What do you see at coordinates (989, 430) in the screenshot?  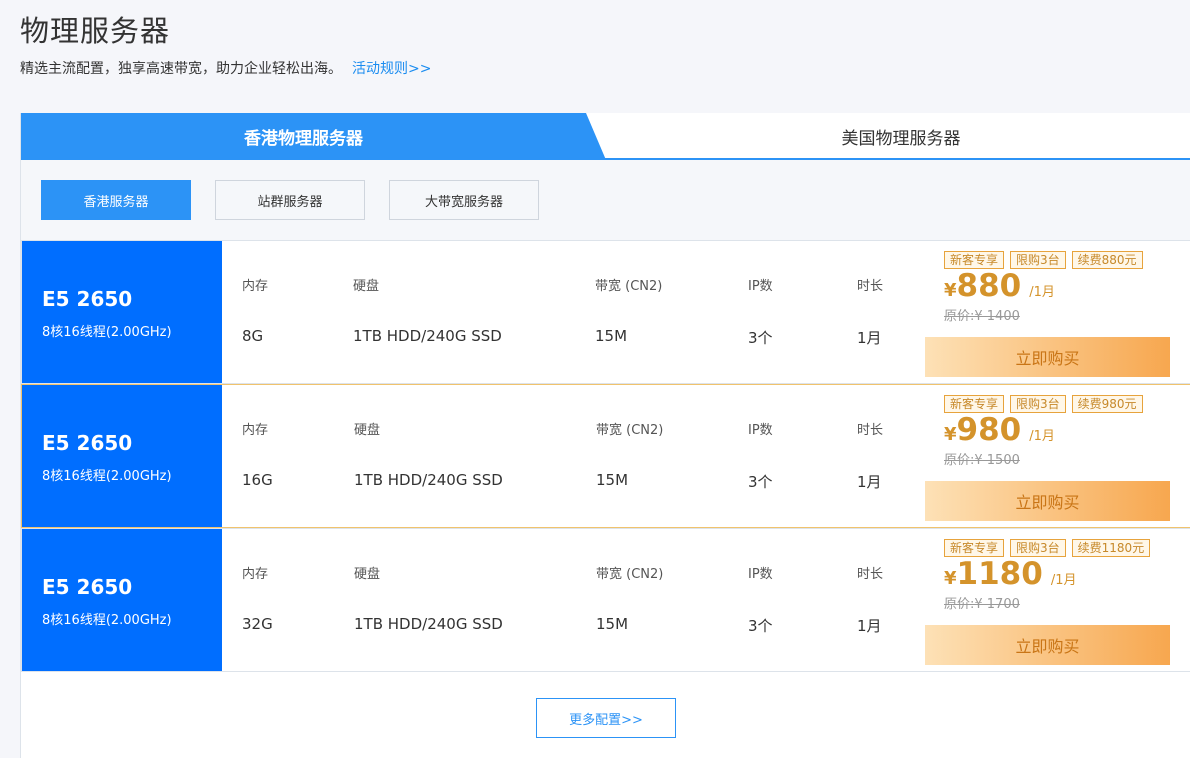 I see `price-value: 980` at bounding box center [989, 430].